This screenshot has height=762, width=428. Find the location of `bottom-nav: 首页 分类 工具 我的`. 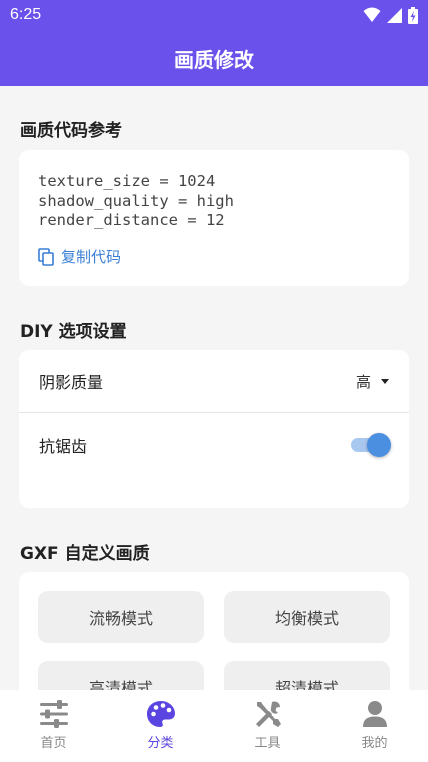

bottom-nav: 首页 分类 工具 我的 is located at coordinates (214, 726).